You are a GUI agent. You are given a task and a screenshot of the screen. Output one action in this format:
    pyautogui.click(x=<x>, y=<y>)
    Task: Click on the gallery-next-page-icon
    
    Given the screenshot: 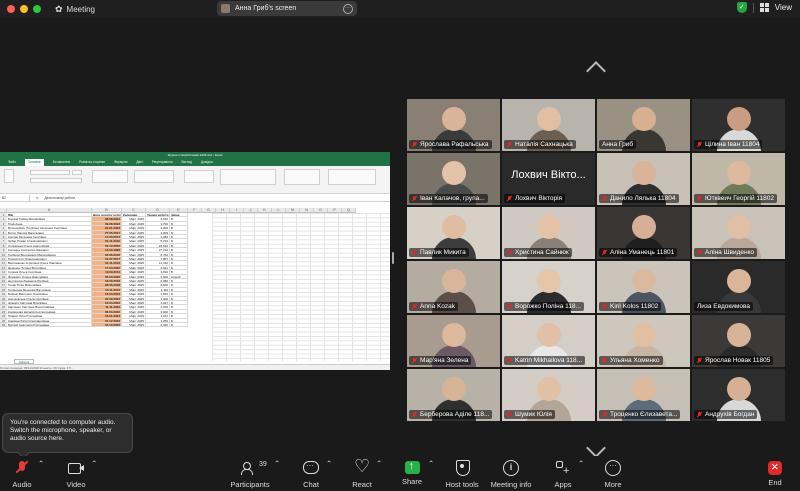 What is the action you would take?
    pyautogui.click(x=596, y=448)
    